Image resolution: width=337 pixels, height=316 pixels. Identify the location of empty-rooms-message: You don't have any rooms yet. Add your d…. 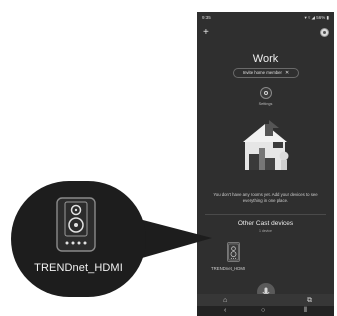
(265, 197).